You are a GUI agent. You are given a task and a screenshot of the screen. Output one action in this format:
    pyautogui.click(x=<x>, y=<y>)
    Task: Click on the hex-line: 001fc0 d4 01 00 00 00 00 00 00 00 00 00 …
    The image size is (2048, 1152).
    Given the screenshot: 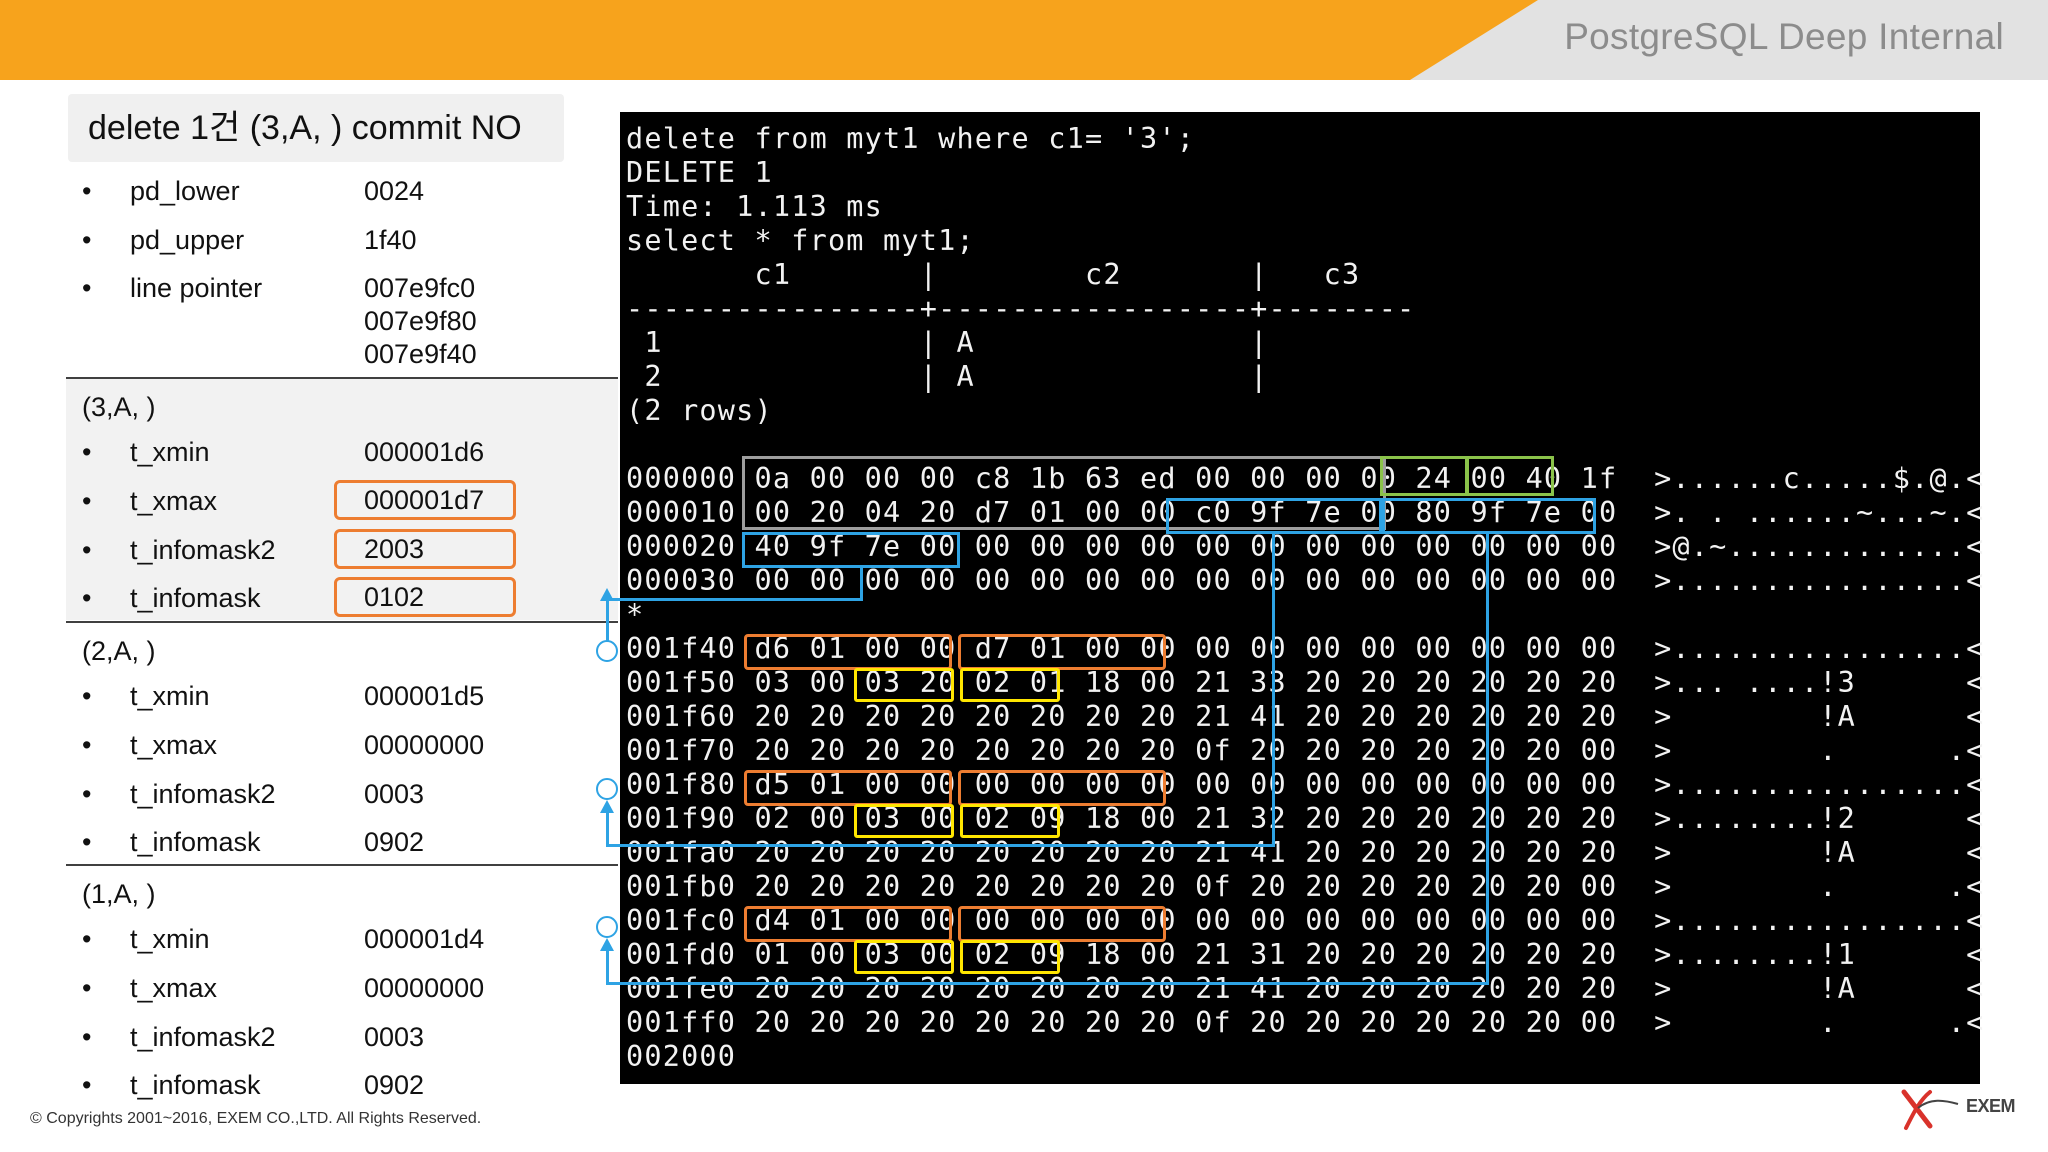 What is the action you would take?
    pyautogui.click(x=1305, y=920)
    